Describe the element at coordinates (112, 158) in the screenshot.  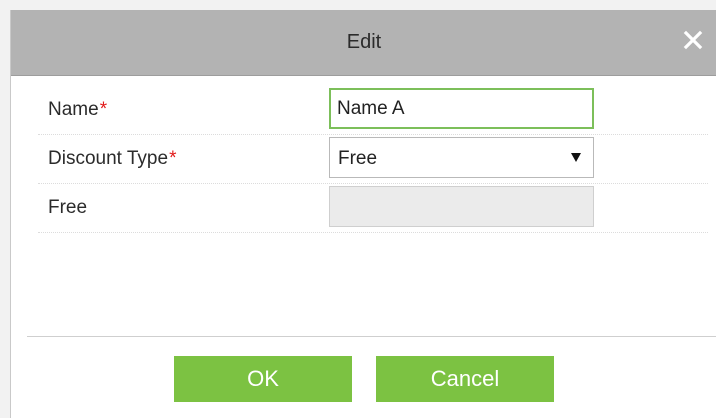
I see `discount-type-label: Discount Type*` at that location.